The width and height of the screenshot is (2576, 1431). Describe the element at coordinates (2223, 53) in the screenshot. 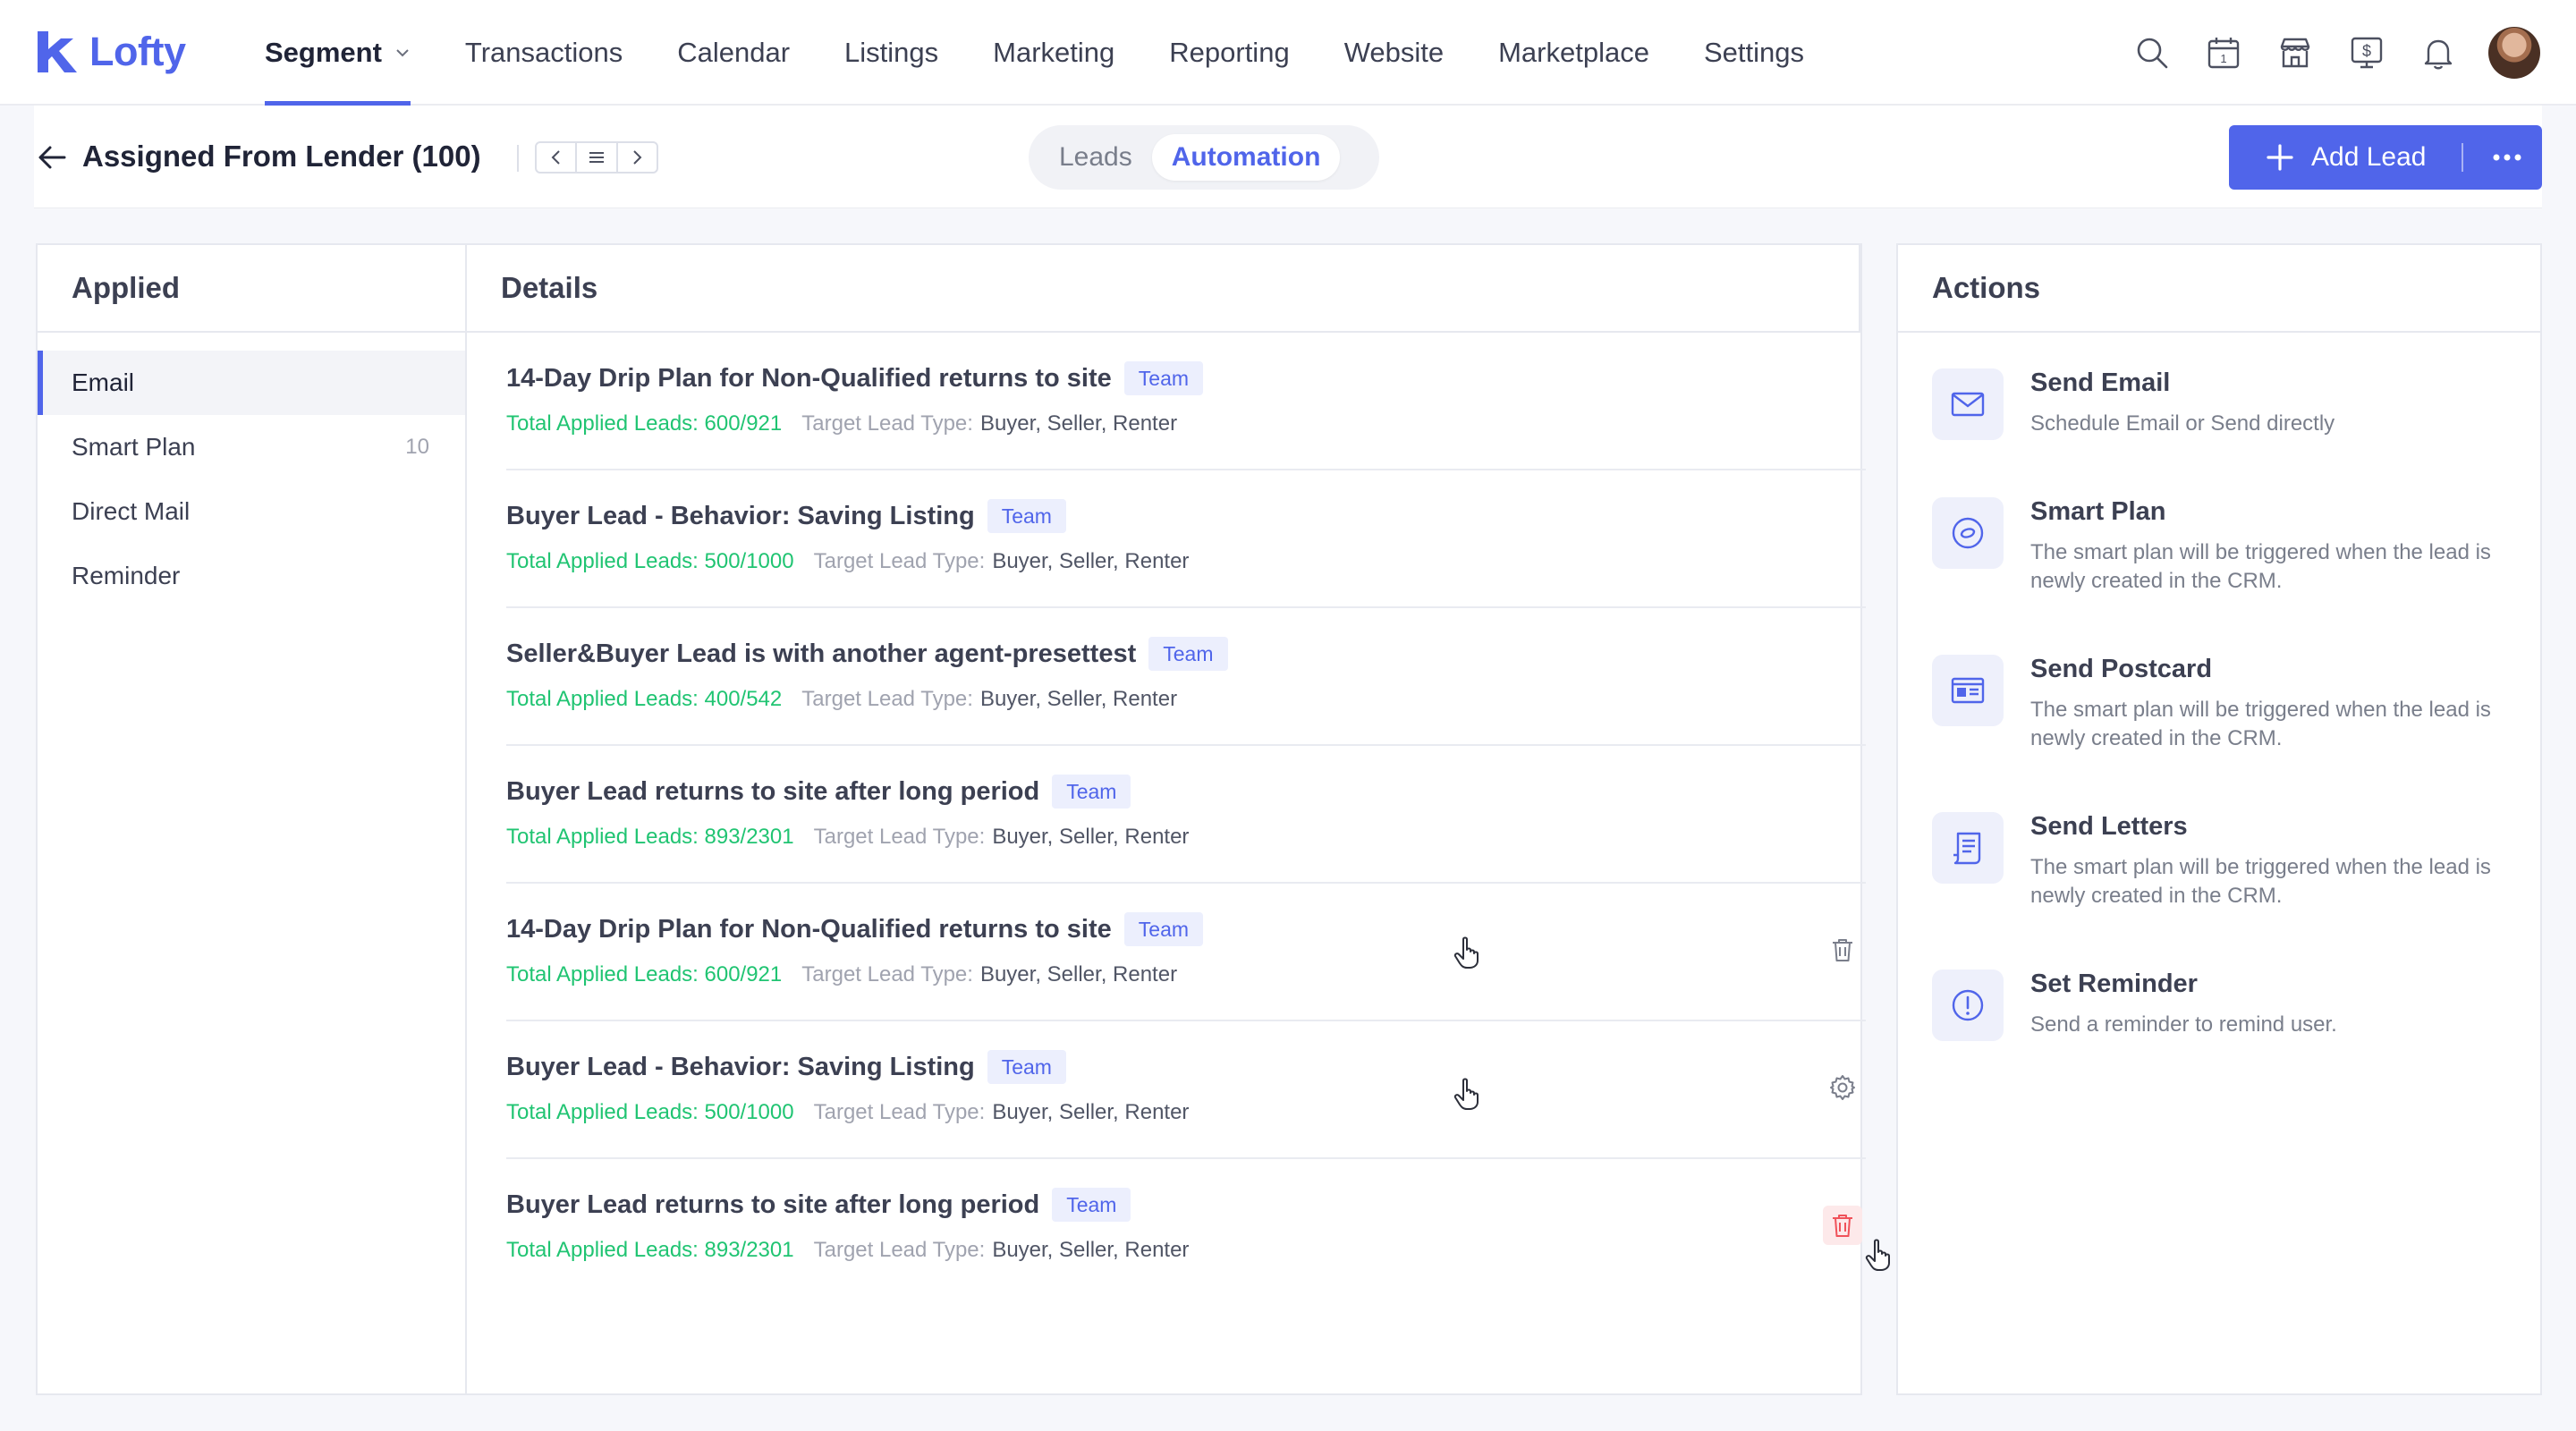

I see `calendar-button: 1` at that location.